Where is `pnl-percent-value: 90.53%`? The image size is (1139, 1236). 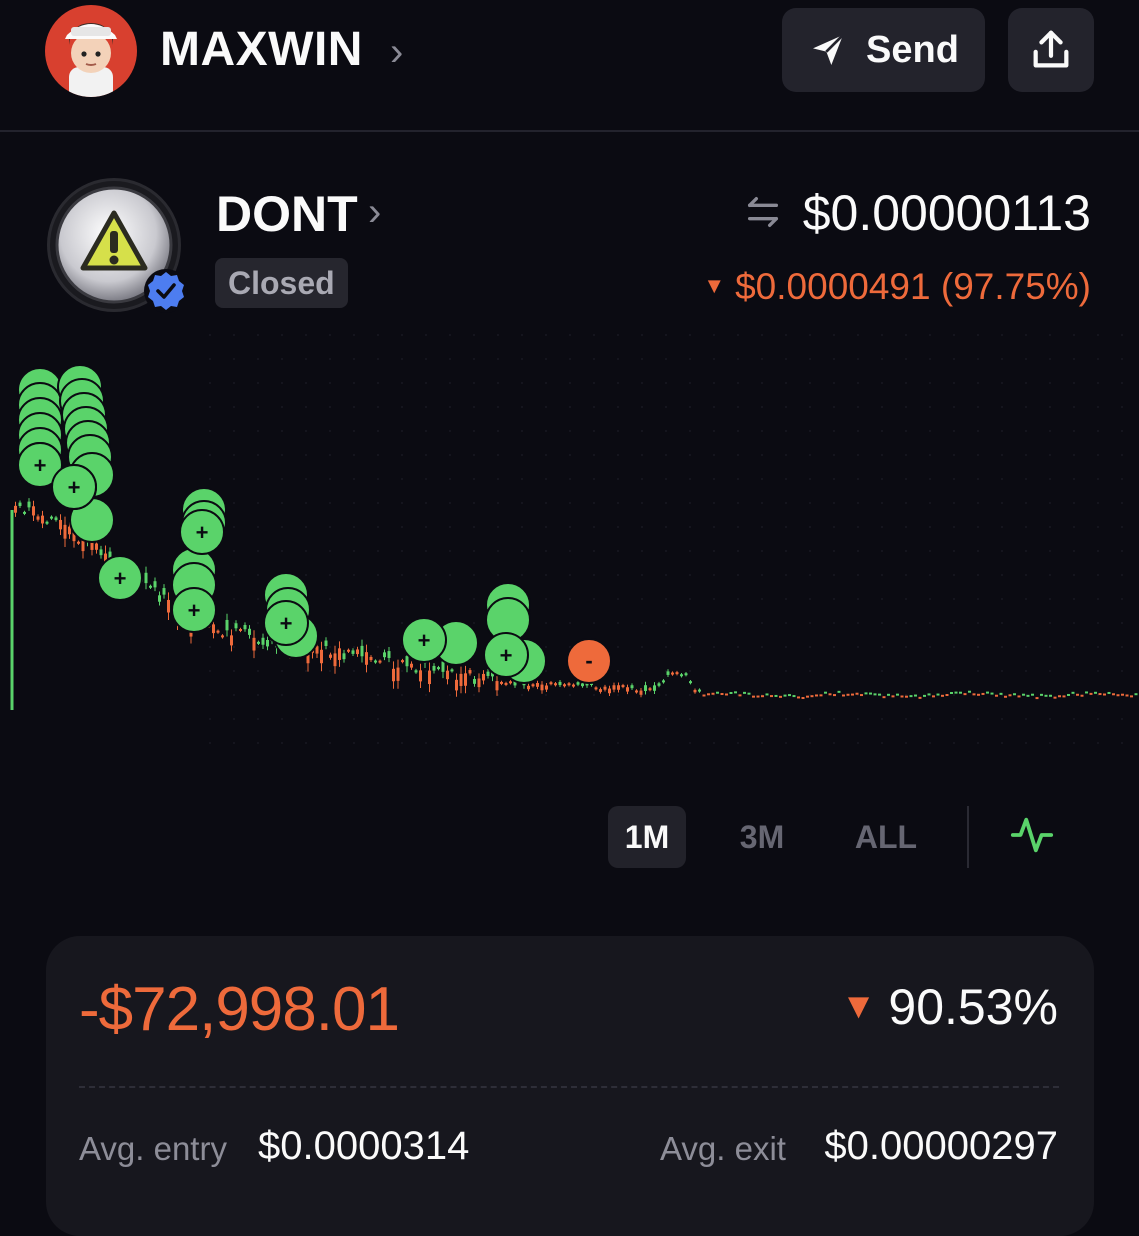 pnl-percent-value: 90.53% is located at coordinates (973, 1007).